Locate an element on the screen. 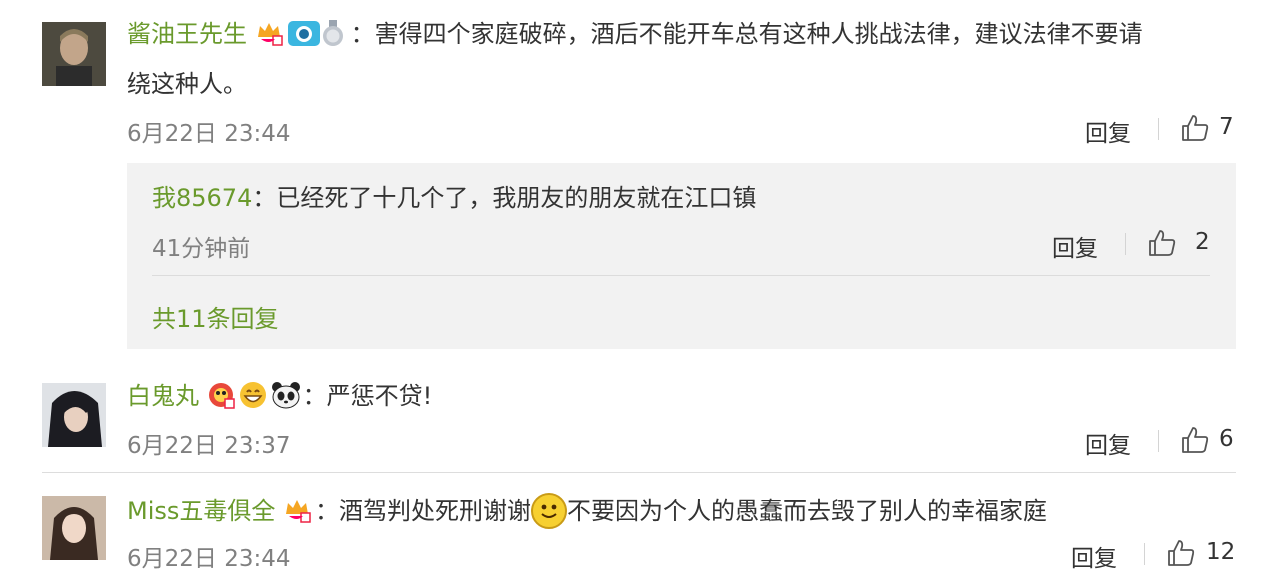 Image resolution: width=1280 pixels, height=587 pixels. comment-body: 严惩不贷! is located at coordinates (379, 396).